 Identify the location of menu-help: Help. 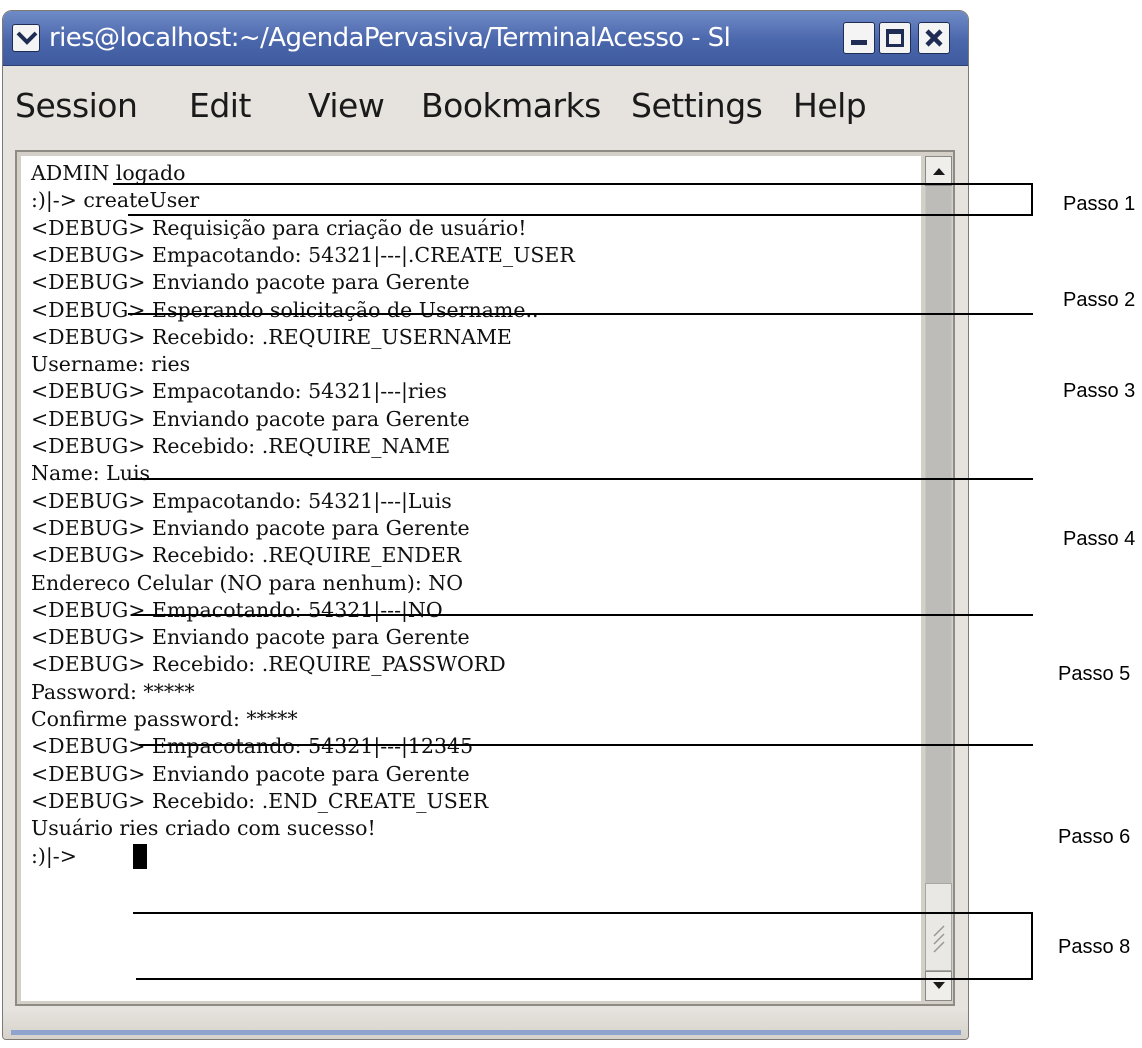
(830, 106).